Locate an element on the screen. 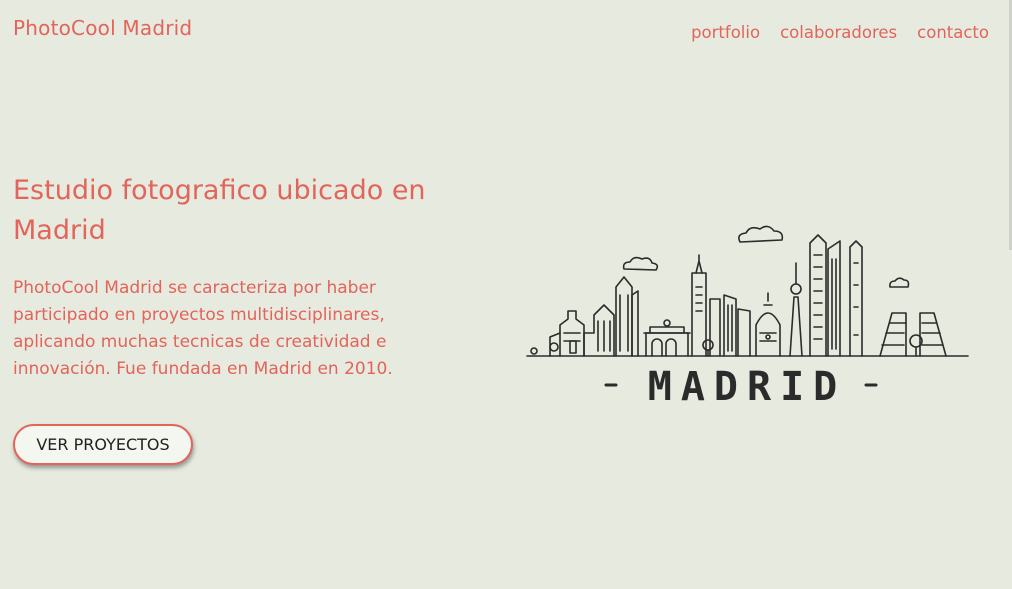 The width and height of the screenshot is (1012, 589). nav-link-colaboradores: colaboradores is located at coordinates (838, 32).